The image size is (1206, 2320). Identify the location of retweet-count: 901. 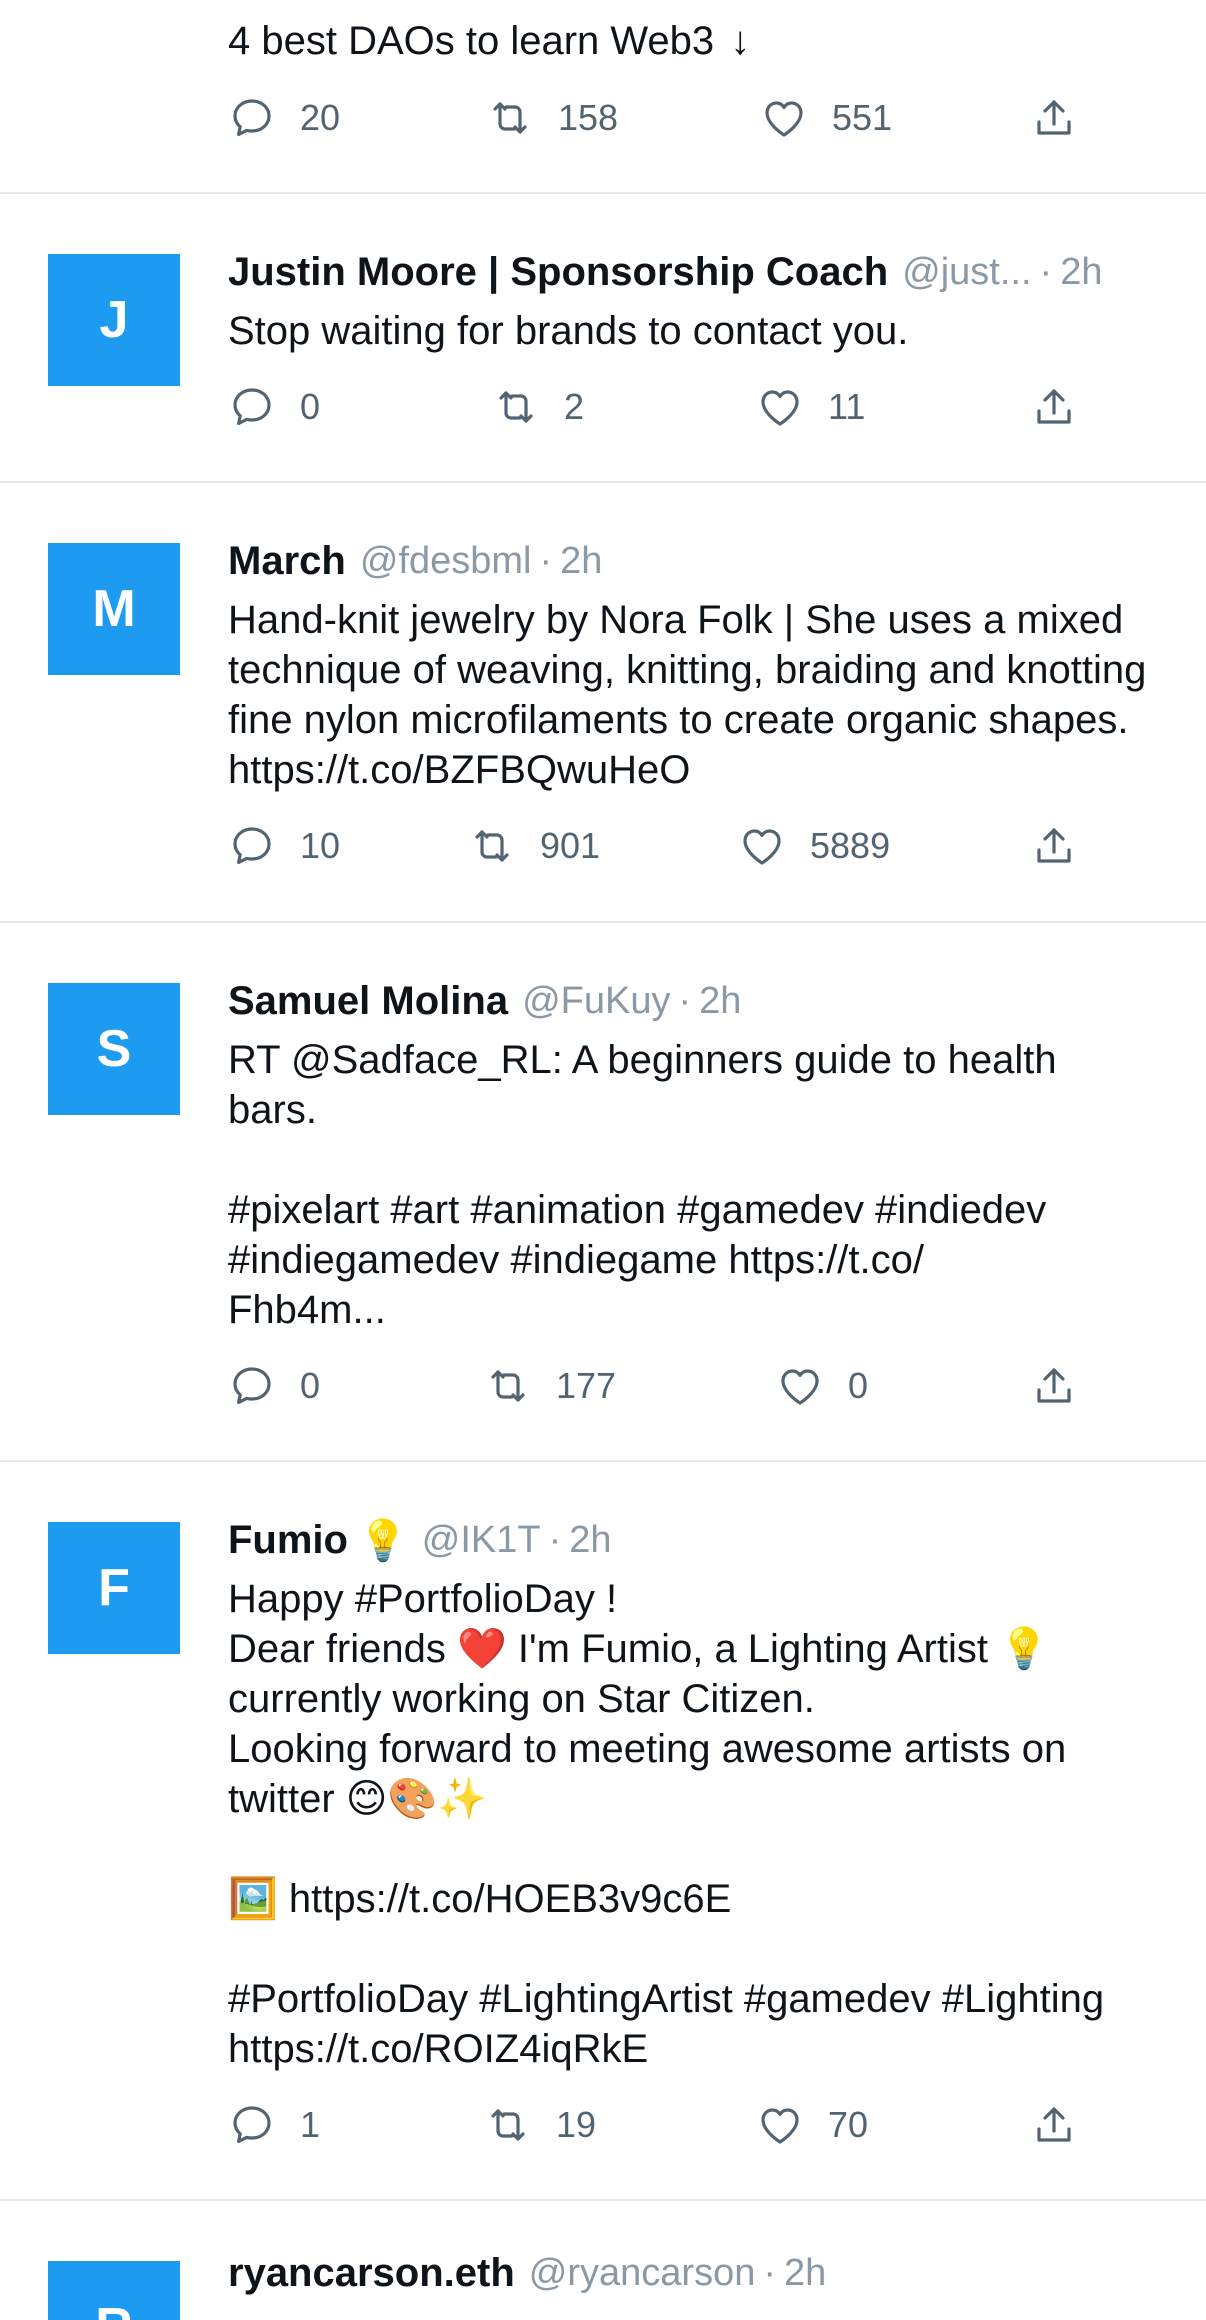
(570, 845).